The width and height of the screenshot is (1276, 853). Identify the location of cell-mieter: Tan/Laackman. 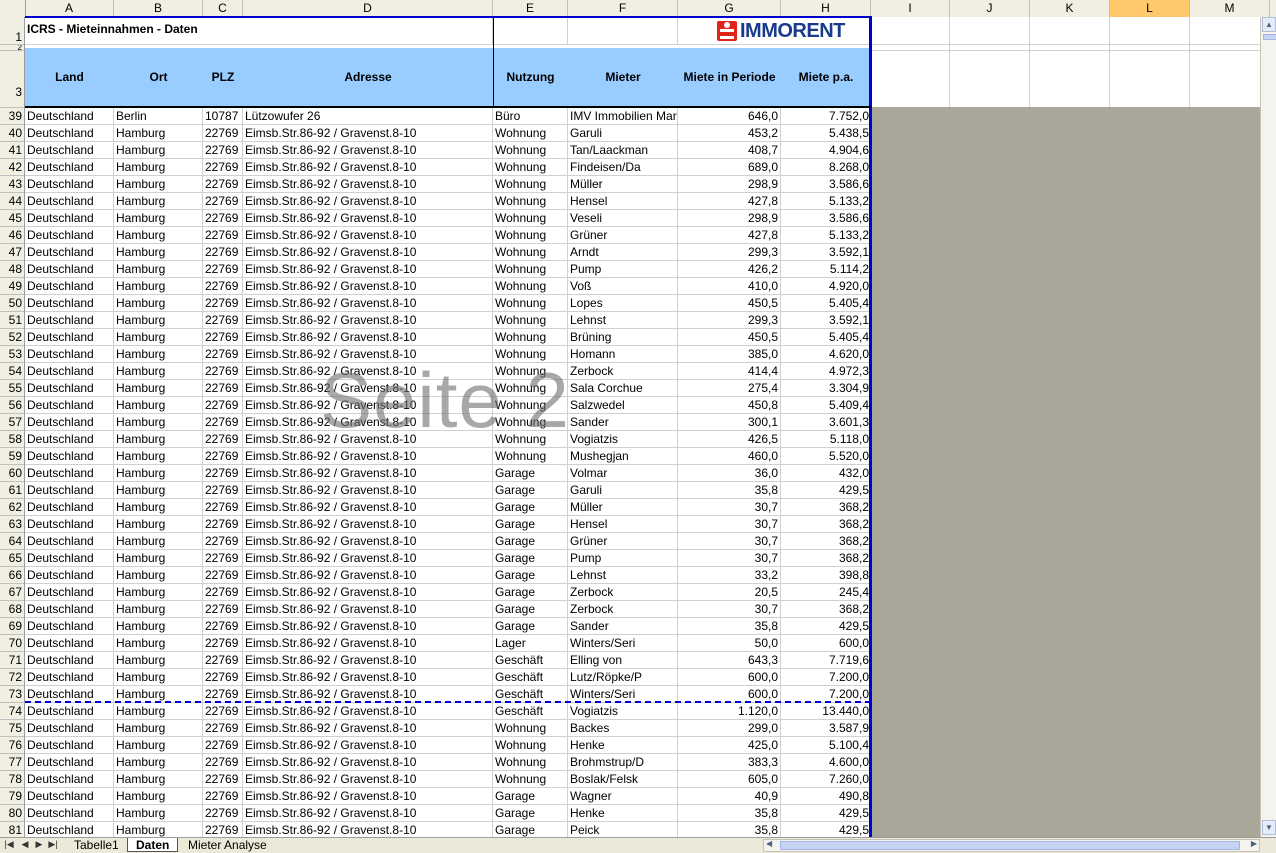
(623, 150).